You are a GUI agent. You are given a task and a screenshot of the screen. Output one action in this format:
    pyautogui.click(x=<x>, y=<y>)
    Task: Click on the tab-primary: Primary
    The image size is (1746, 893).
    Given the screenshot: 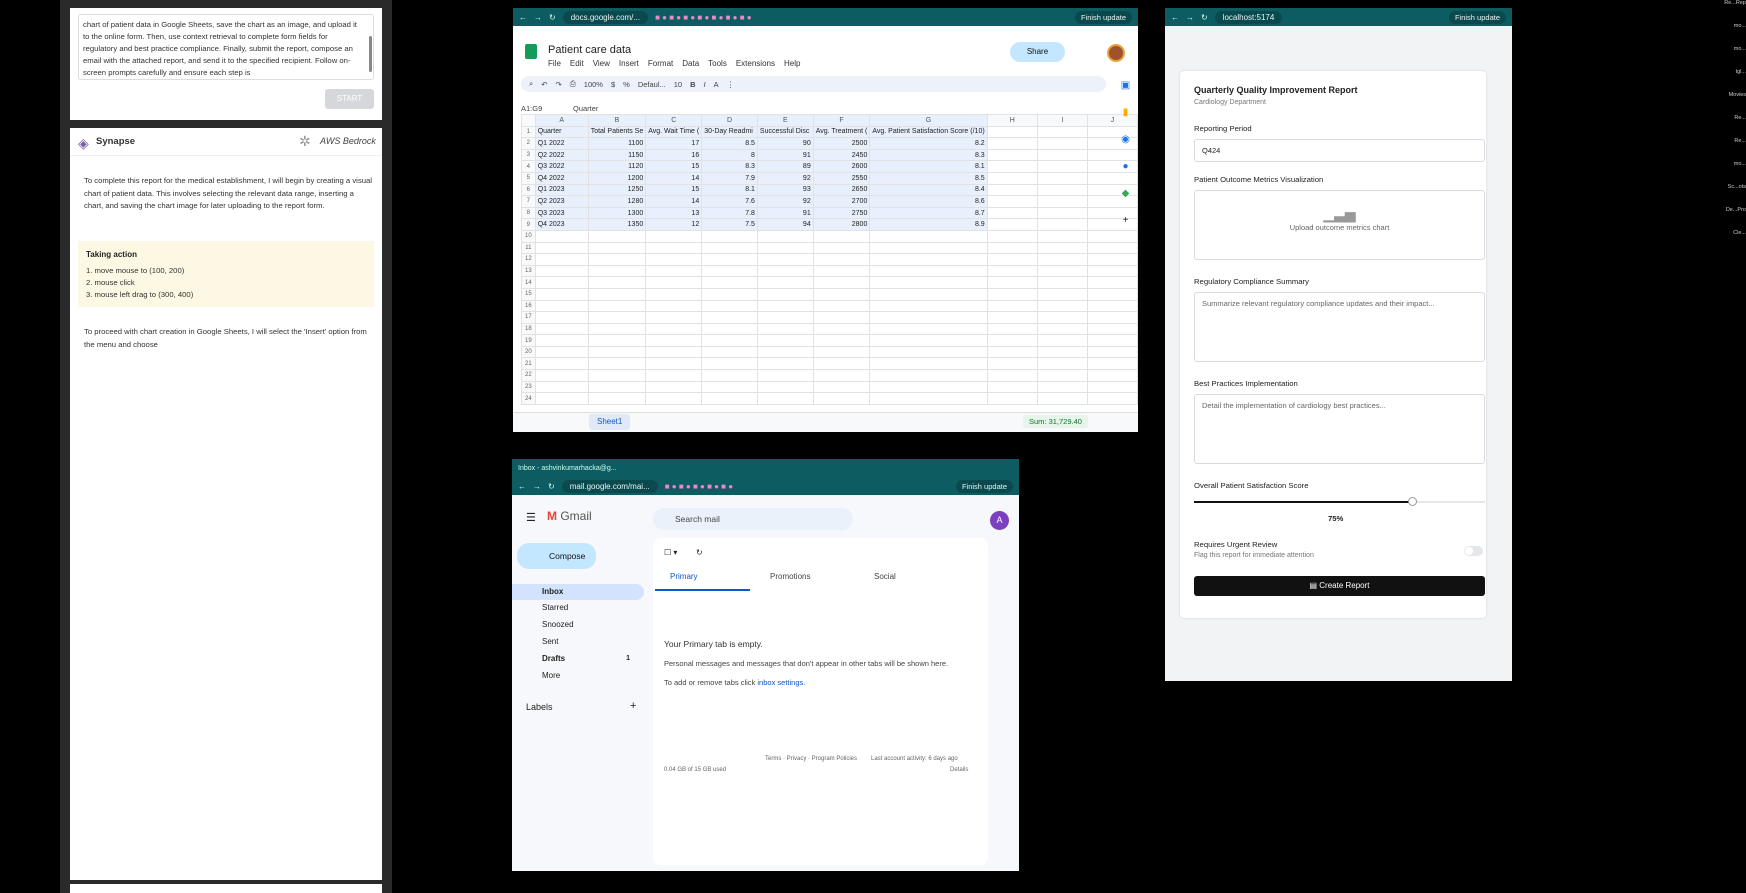 What is the action you would take?
    pyautogui.click(x=684, y=576)
    